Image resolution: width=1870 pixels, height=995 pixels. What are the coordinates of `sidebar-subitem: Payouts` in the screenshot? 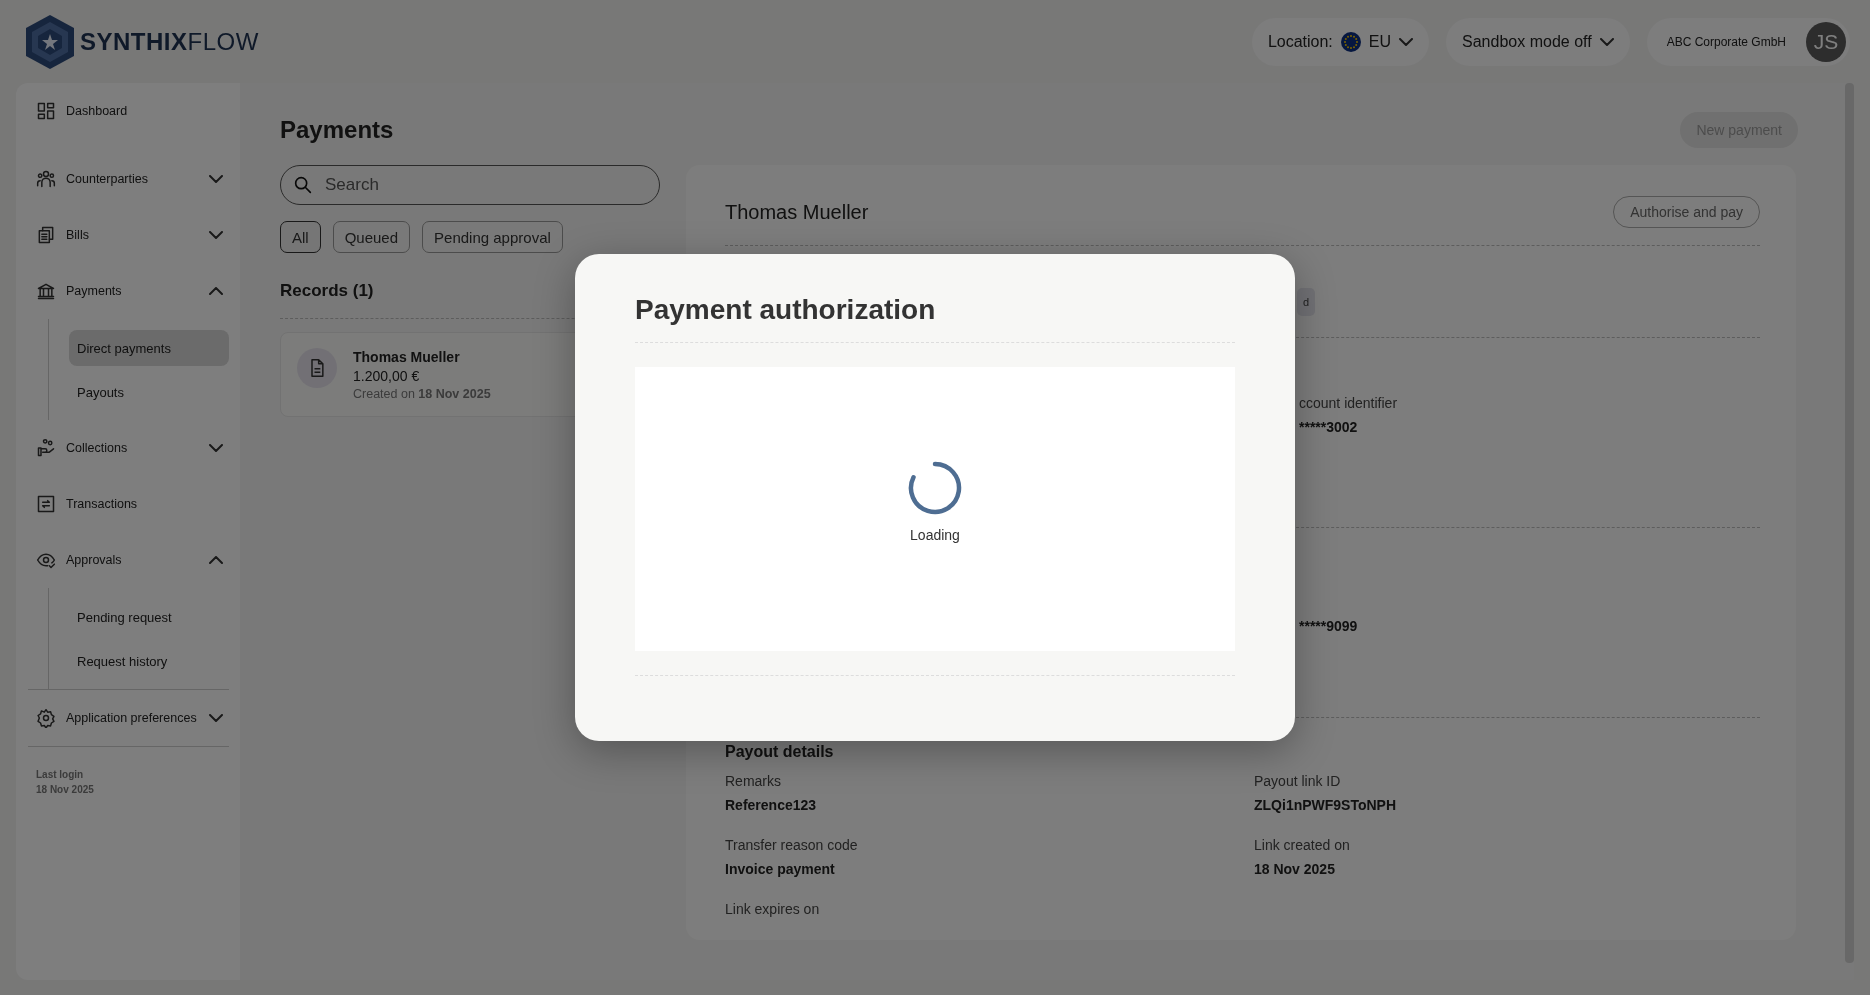 It's located at (149, 392).